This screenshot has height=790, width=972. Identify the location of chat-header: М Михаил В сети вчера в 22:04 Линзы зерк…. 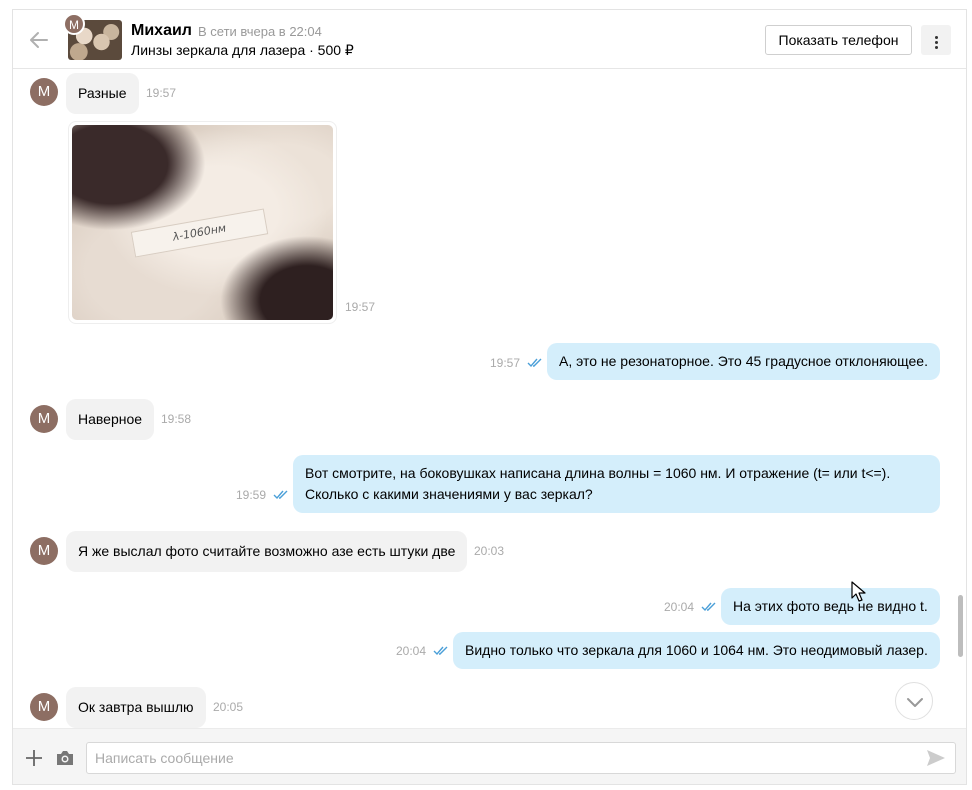
(489, 39).